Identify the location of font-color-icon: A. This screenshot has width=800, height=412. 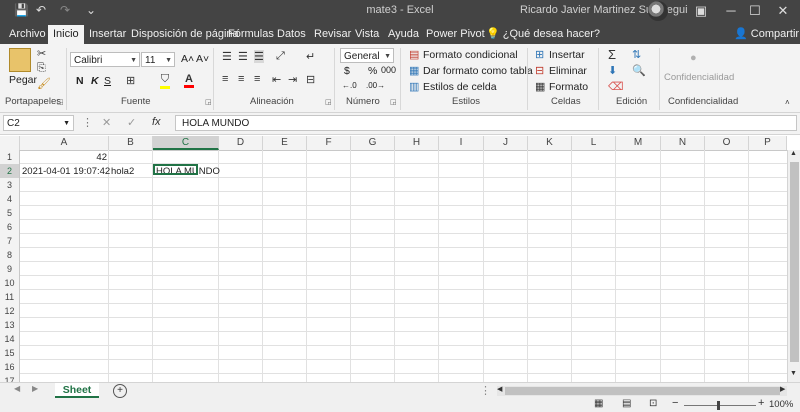
(189, 80).